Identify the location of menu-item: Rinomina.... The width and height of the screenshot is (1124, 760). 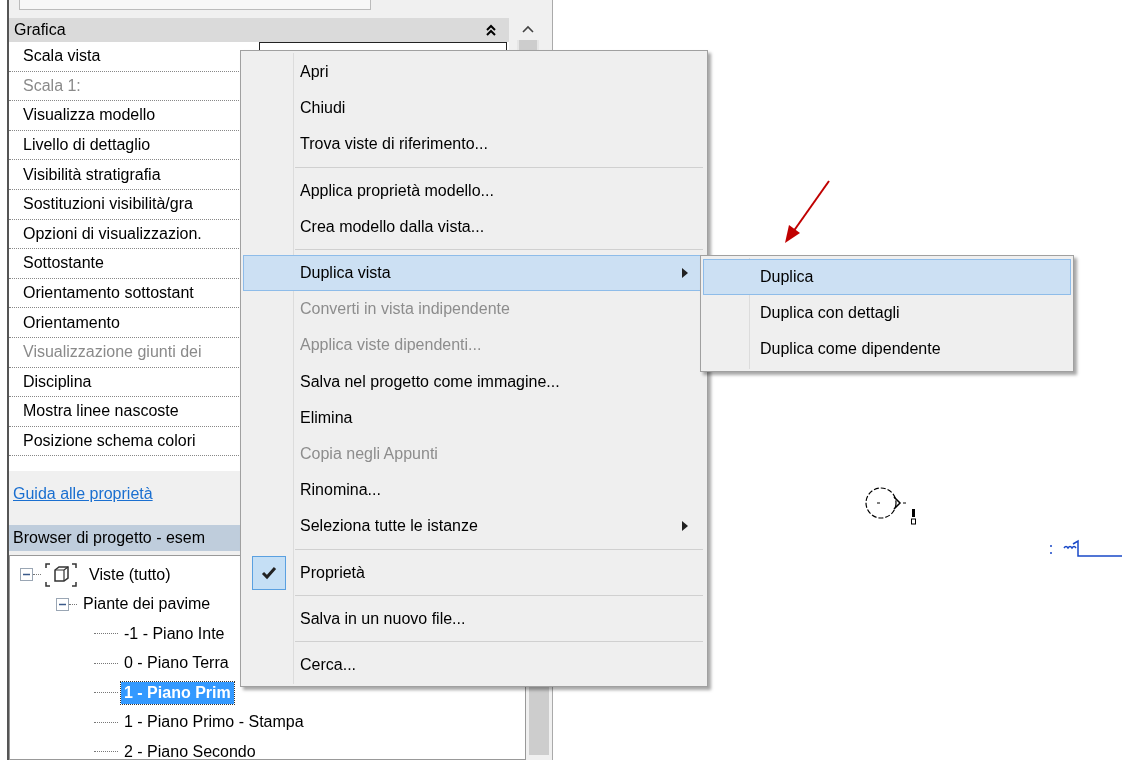
(474, 490).